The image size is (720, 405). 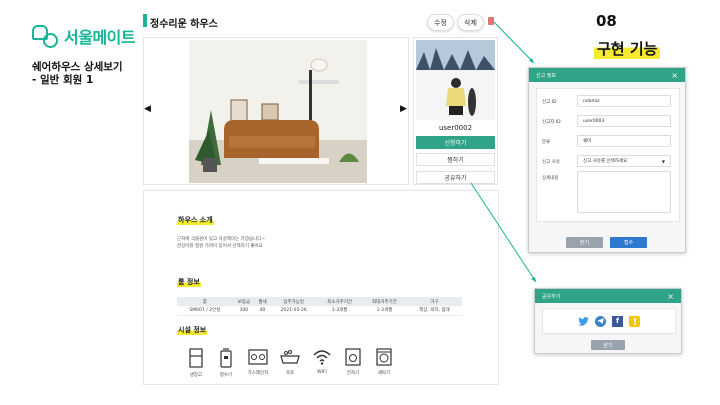 What do you see at coordinates (353, 357) in the screenshot?
I see `microwave-icon` at bounding box center [353, 357].